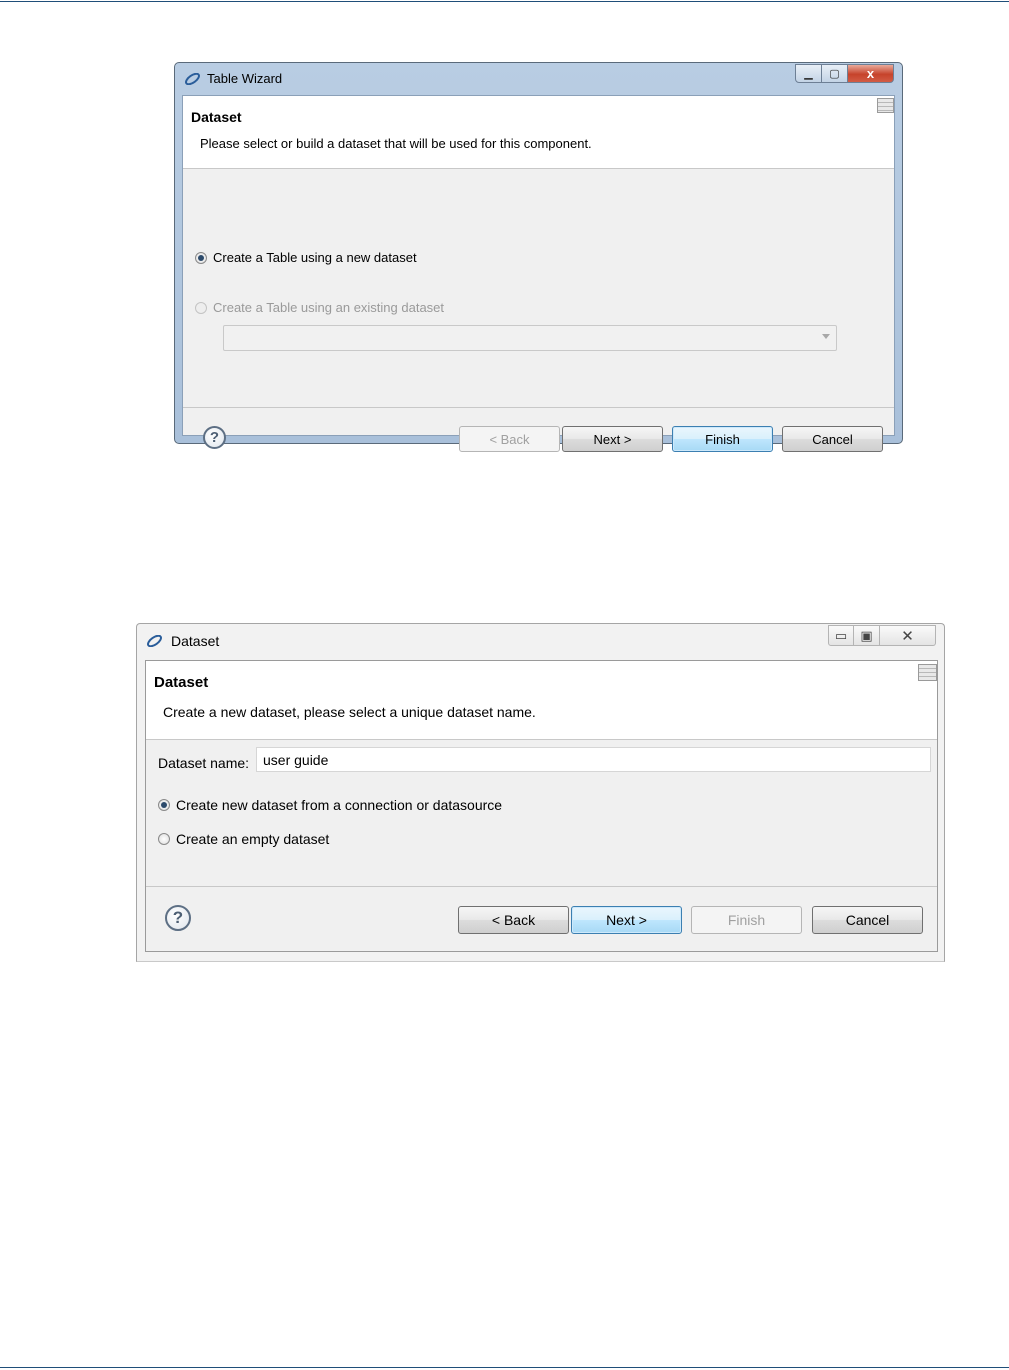 The height and width of the screenshot is (1370, 1009). I want to click on option-label: Create an empty dataset, so click(253, 839).